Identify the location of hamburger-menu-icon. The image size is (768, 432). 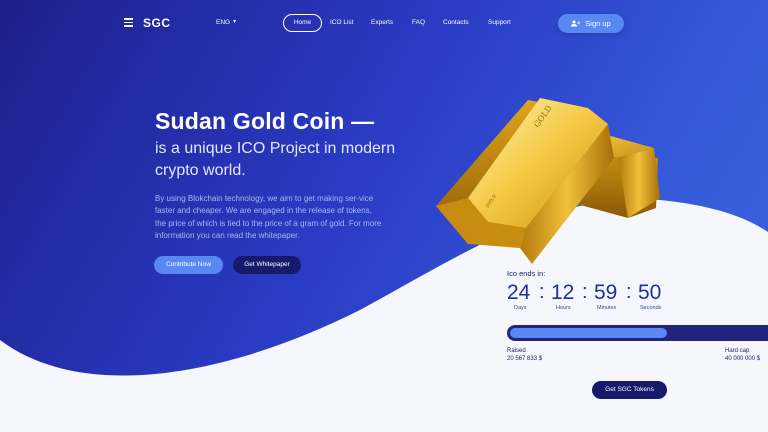
(128, 22).